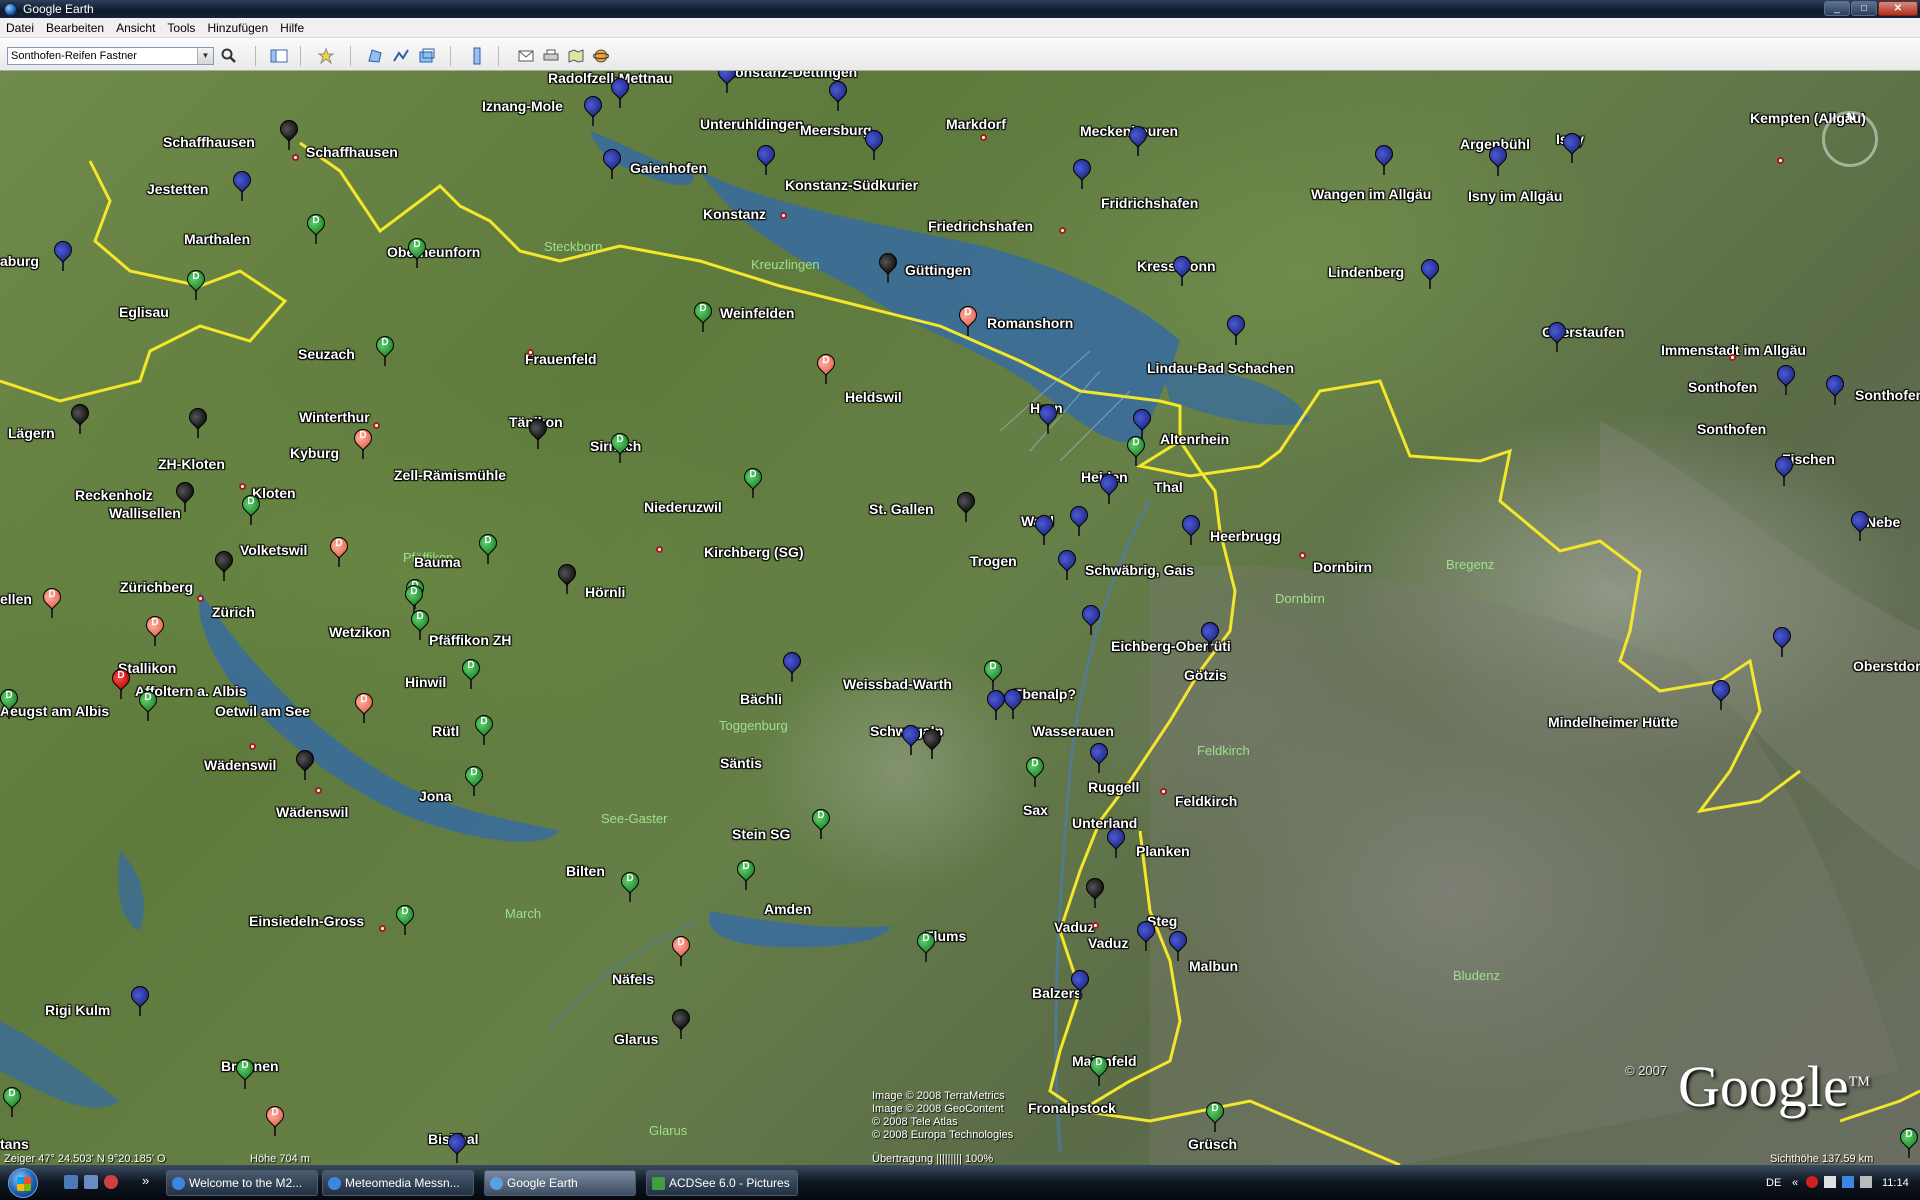 This screenshot has width=1920, height=1200. I want to click on place-label: Friedrichshafen, so click(980, 226).